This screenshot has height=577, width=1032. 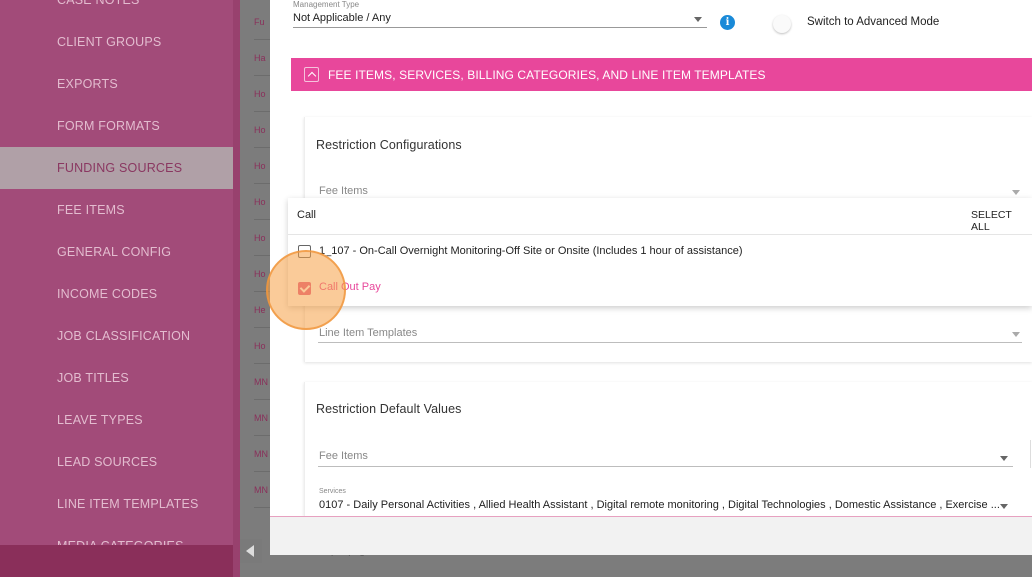 What do you see at coordinates (326, 4) in the screenshot?
I see `management-type-label: Management Type` at bounding box center [326, 4].